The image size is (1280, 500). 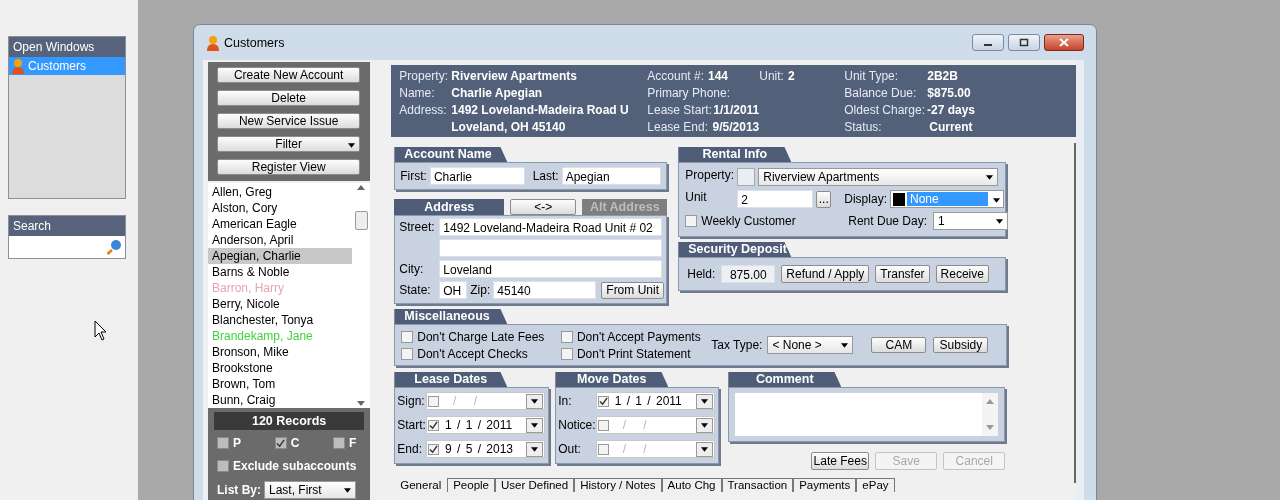 I want to click on field-label: Start:, so click(x=411, y=425).